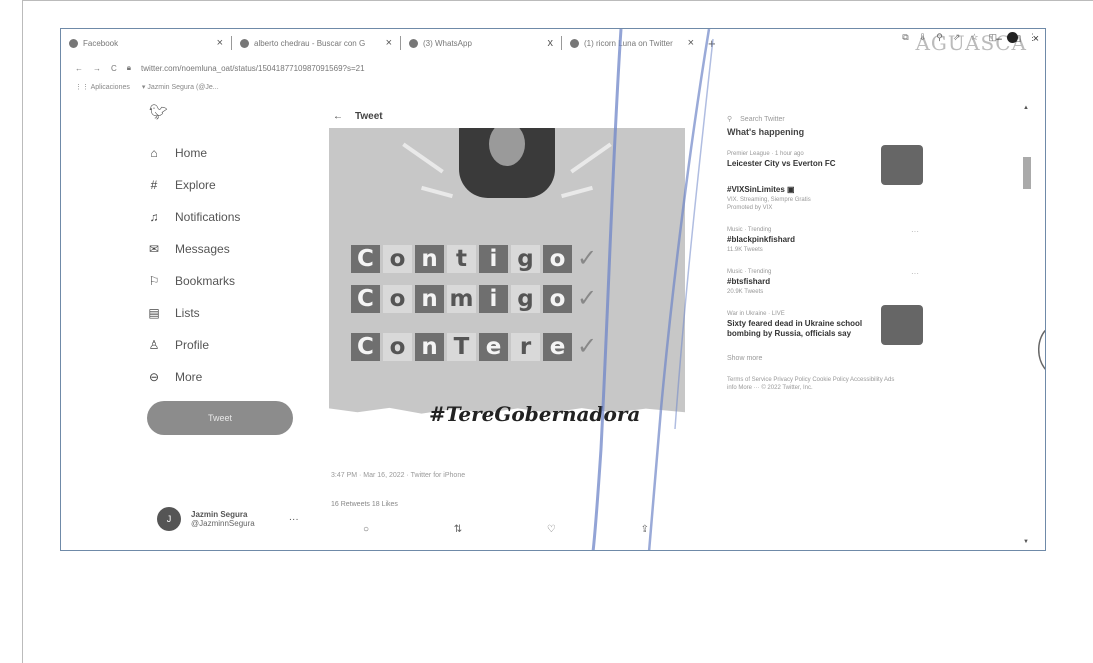  I want to click on nav-item-label: Explore, so click(195, 185).